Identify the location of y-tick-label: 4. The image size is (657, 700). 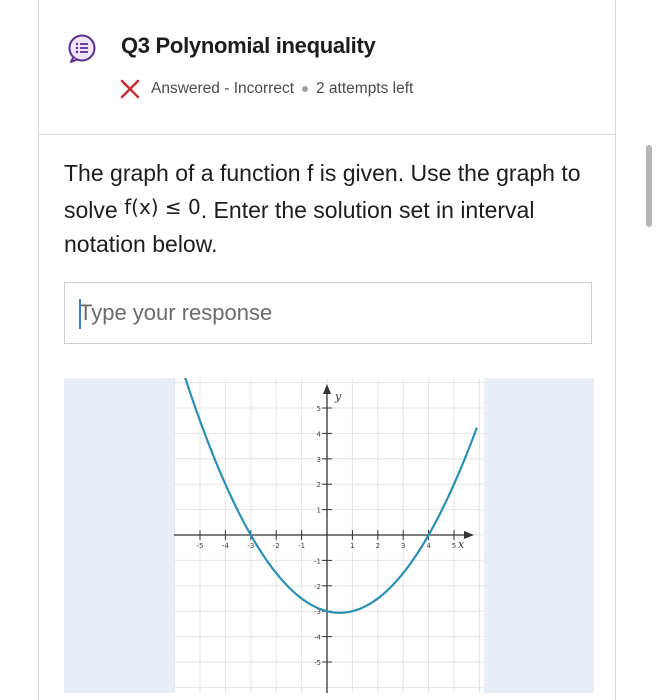
(319, 434).